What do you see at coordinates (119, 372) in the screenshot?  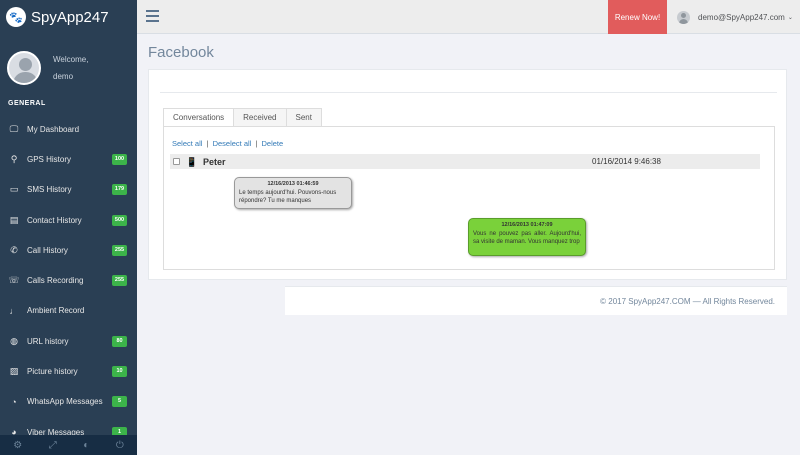 I see `count-badge: 10` at bounding box center [119, 372].